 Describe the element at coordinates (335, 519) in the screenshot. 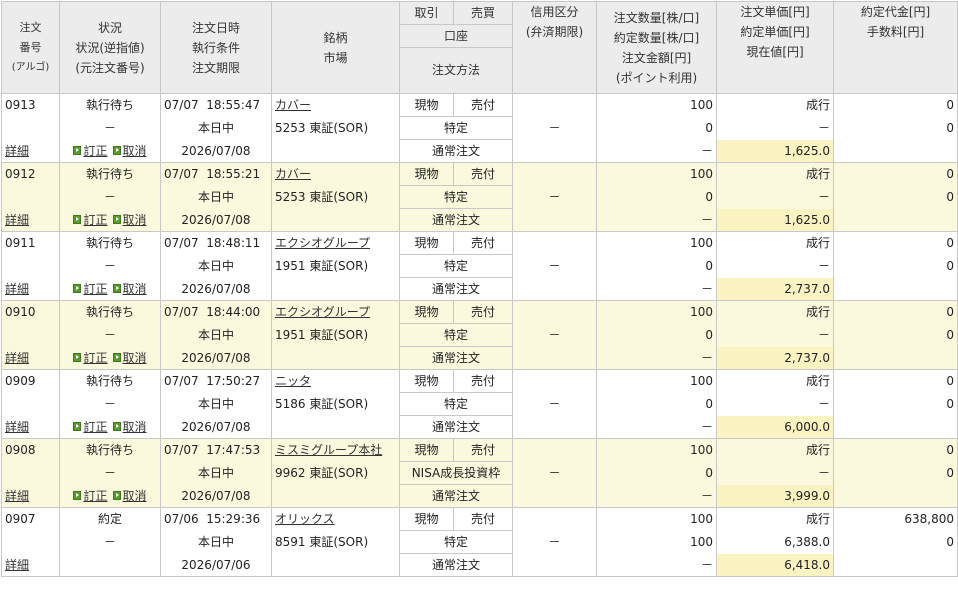

I see `stock-name: オリックス` at that location.